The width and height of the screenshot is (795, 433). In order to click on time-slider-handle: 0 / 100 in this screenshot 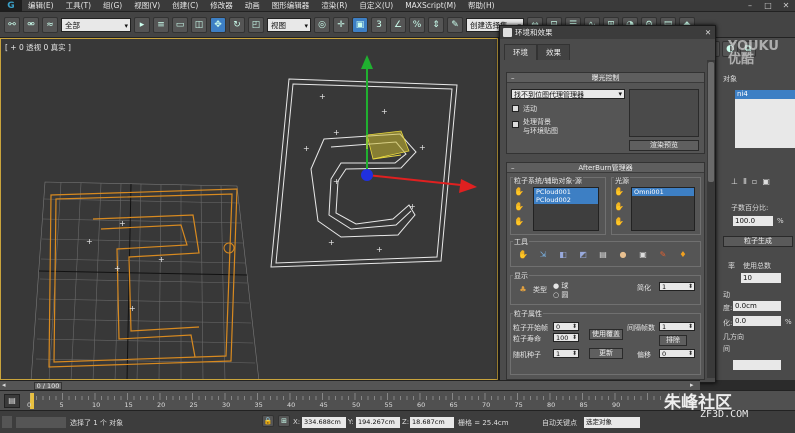, I will do `click(48, 386)`.